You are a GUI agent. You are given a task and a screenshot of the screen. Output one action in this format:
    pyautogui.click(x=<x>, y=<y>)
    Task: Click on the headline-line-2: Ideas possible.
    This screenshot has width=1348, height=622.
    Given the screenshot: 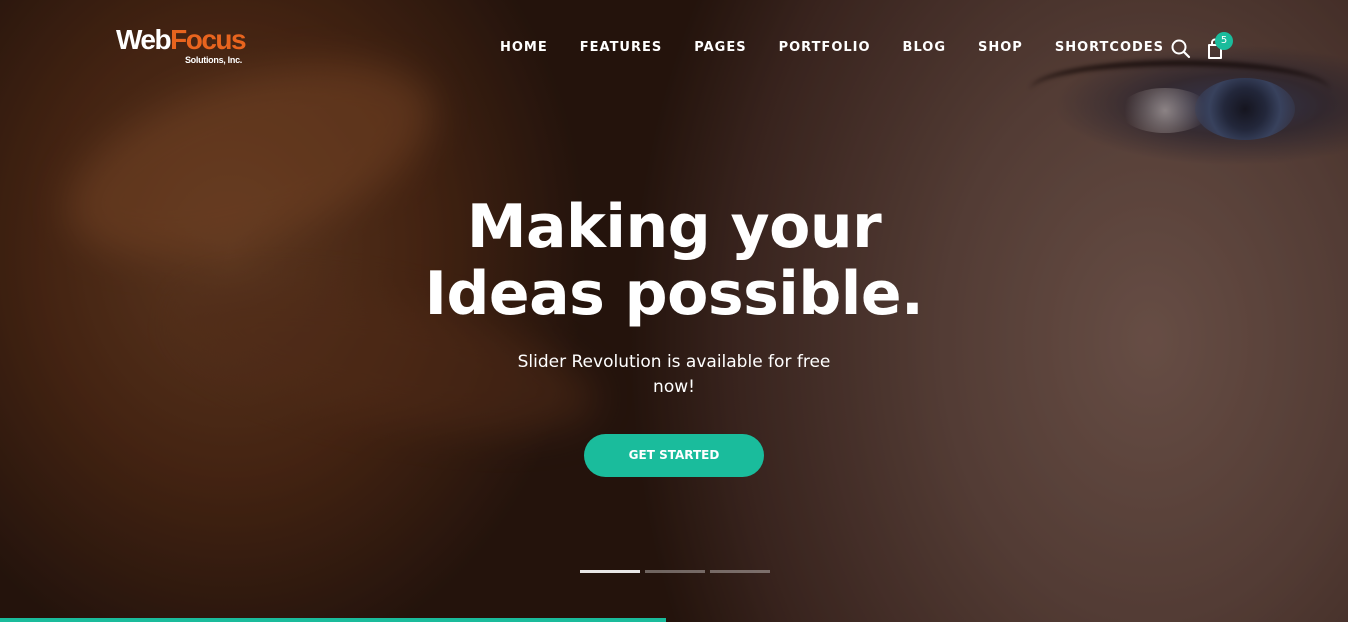 What is the action you would take?
    pyautogui.click(x=674, y=294)
    